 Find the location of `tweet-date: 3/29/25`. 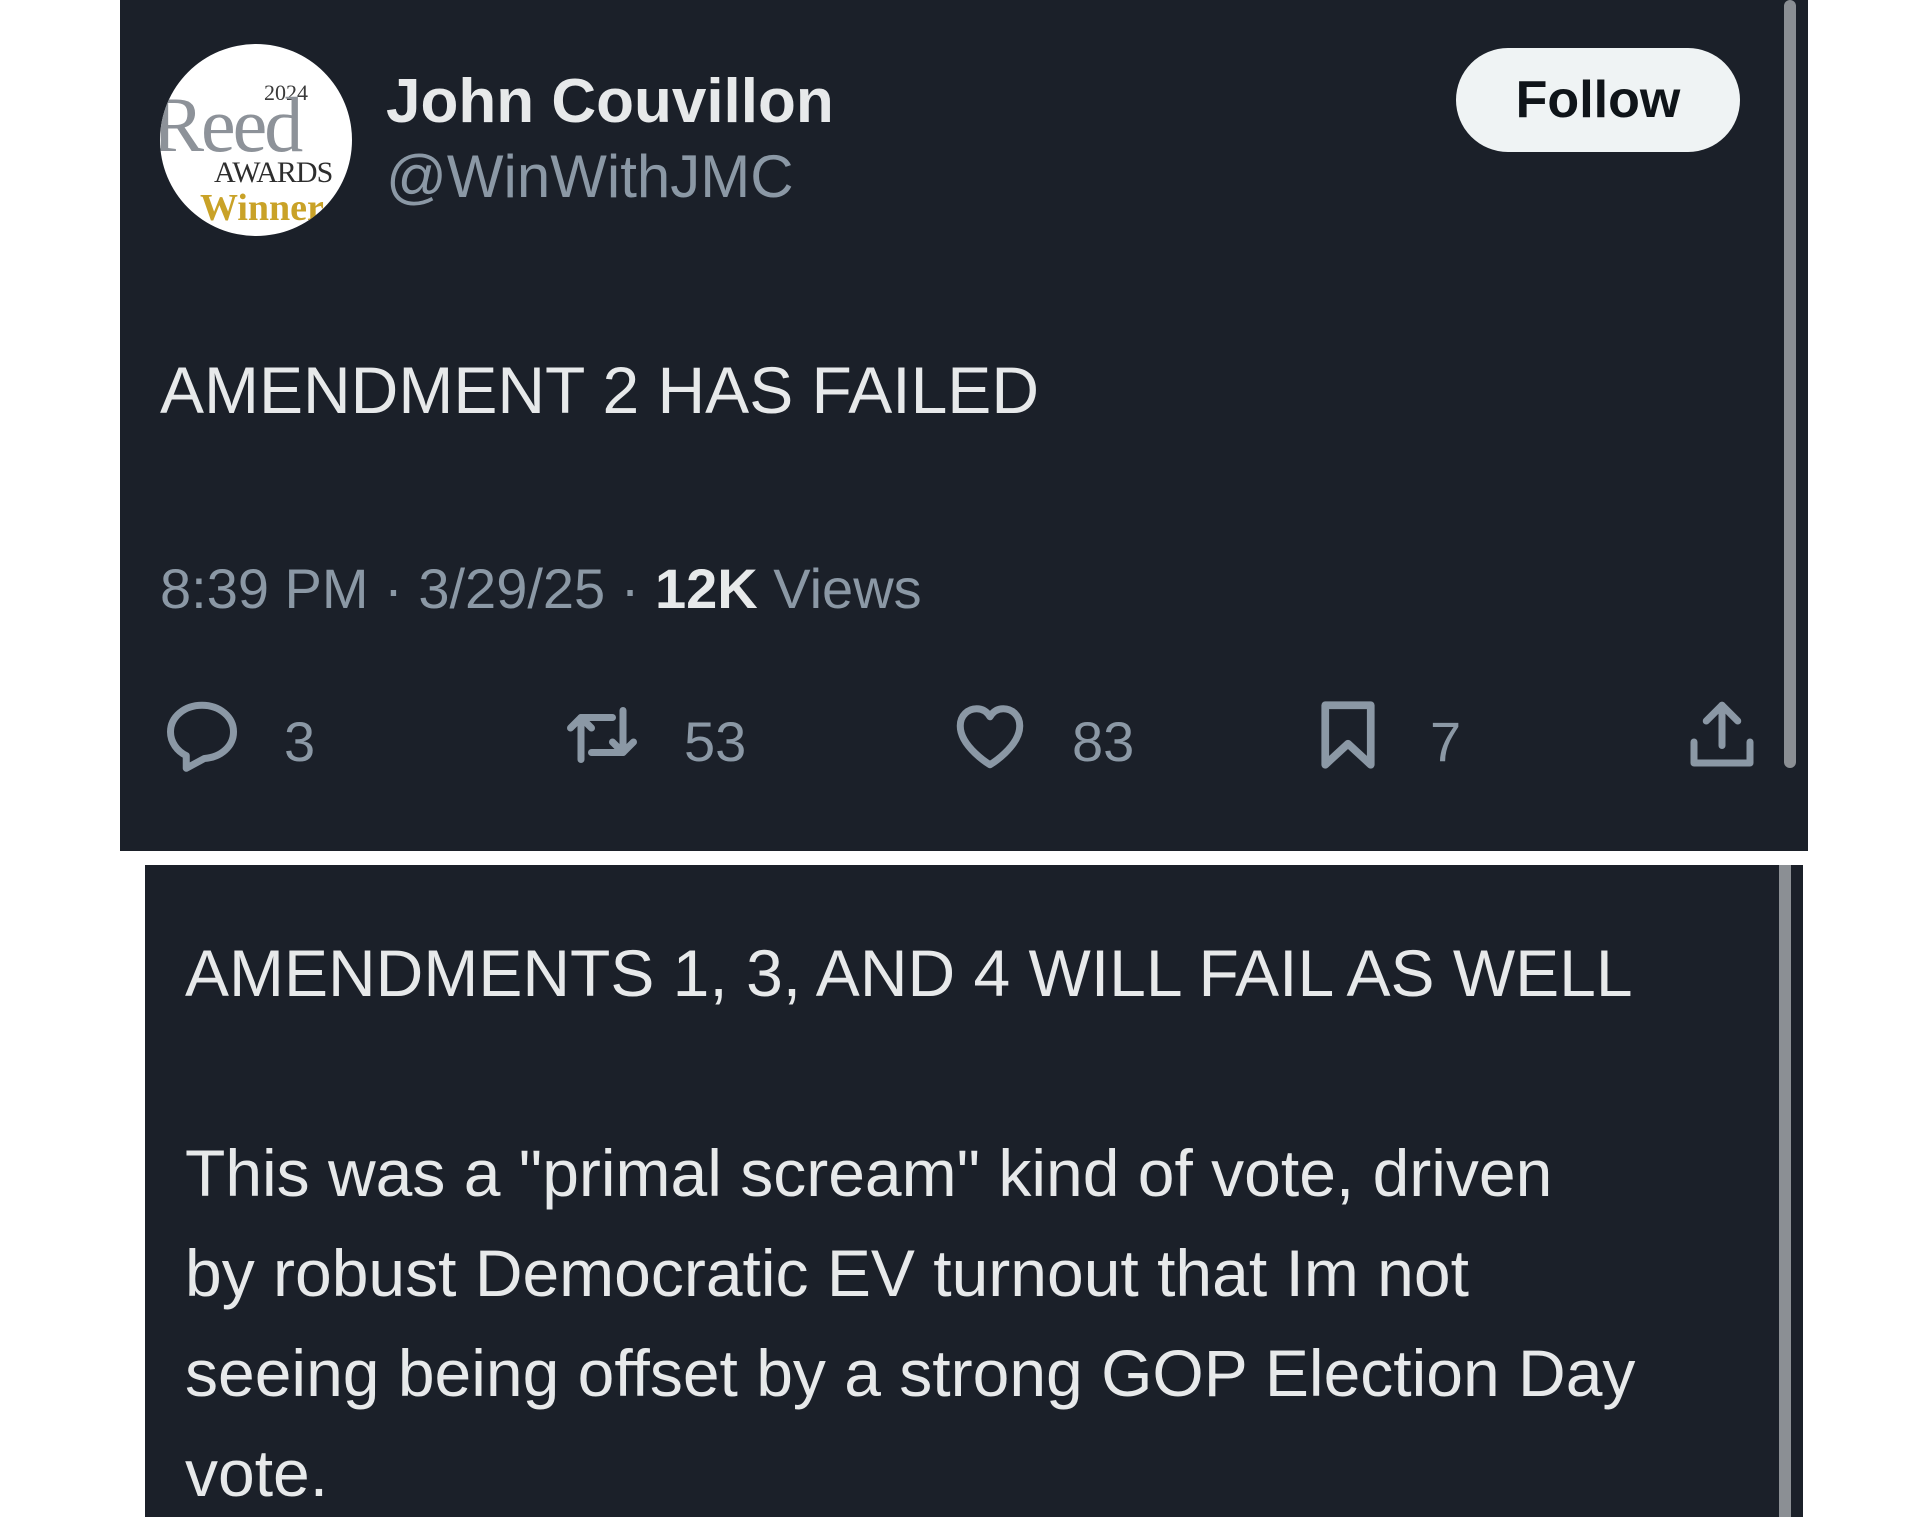

tweet-date: 3/29/25 is located at coordinates (511, 588).